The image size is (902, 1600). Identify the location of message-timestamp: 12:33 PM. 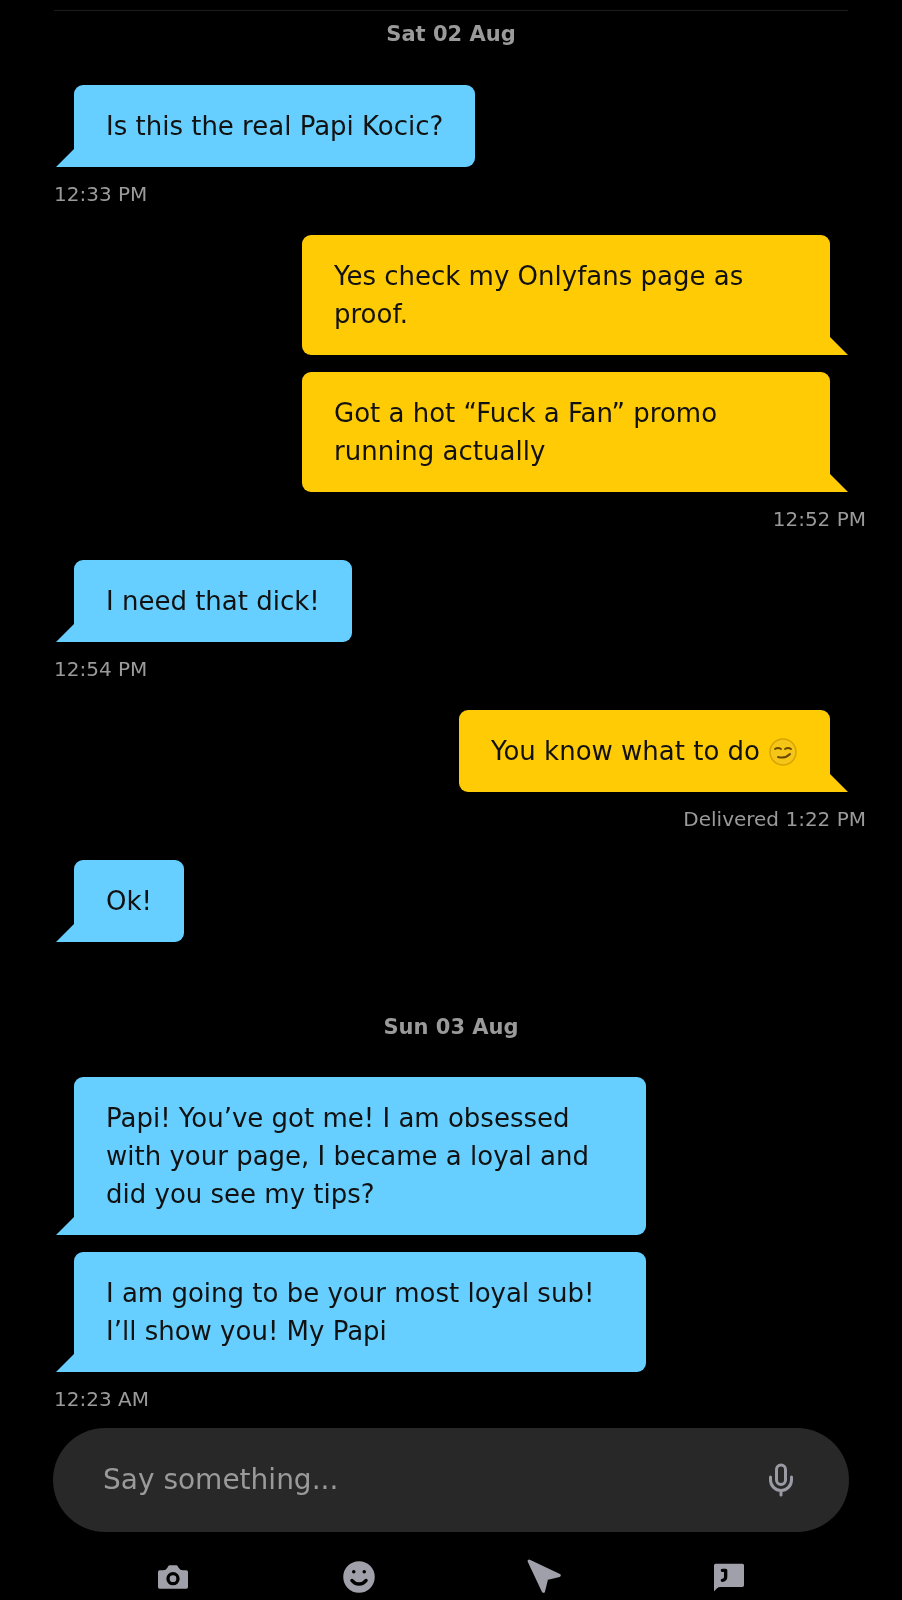
(101, 194).